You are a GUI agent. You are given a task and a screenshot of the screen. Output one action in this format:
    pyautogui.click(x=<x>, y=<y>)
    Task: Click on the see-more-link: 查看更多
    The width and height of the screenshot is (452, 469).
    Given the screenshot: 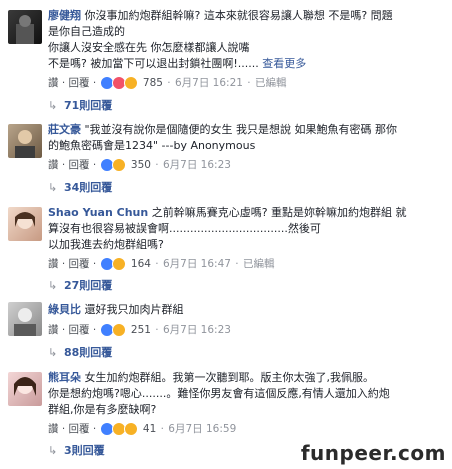 What is the action you would take?
    pyautogui.click(x=284, y=63)
    